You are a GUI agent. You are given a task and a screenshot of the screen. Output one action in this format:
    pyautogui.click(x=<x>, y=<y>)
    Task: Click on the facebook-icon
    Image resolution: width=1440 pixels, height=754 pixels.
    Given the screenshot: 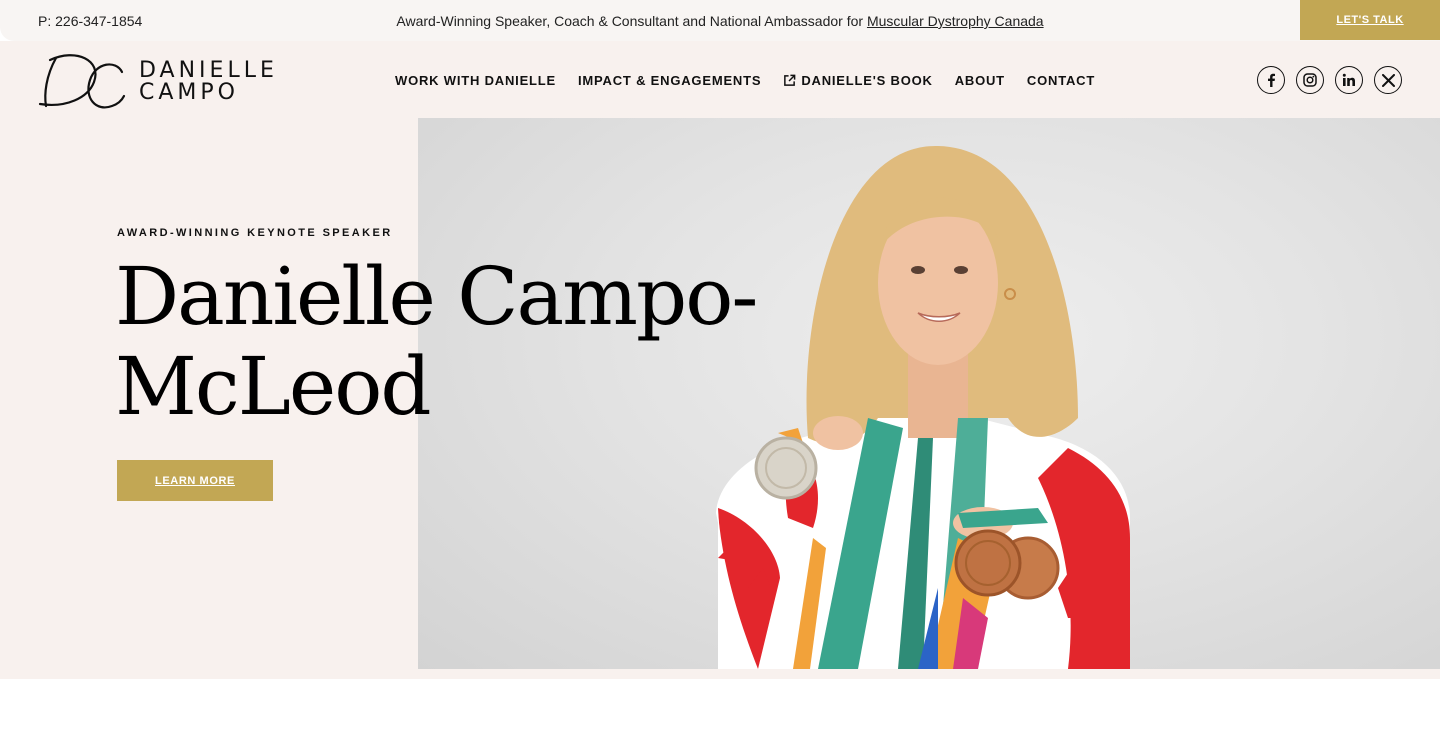 What is the action you would take?
    pyautogui.click(x=1271, y=80)
    